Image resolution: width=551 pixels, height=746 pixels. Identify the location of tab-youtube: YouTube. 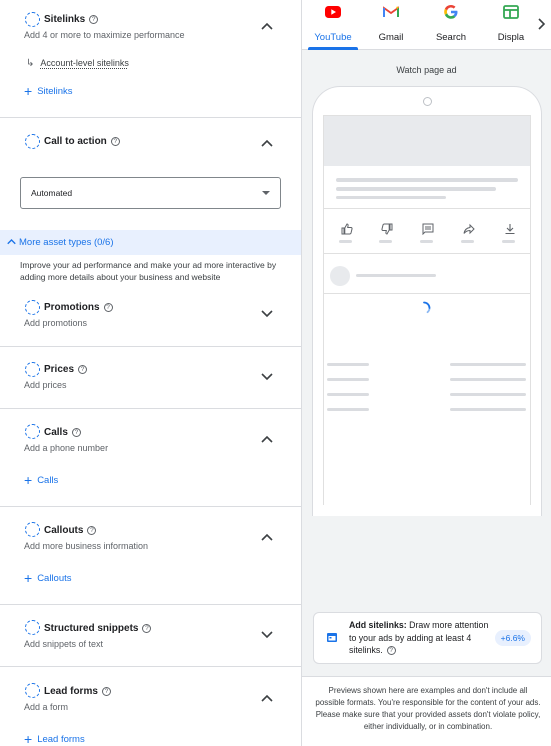
(333, 25).